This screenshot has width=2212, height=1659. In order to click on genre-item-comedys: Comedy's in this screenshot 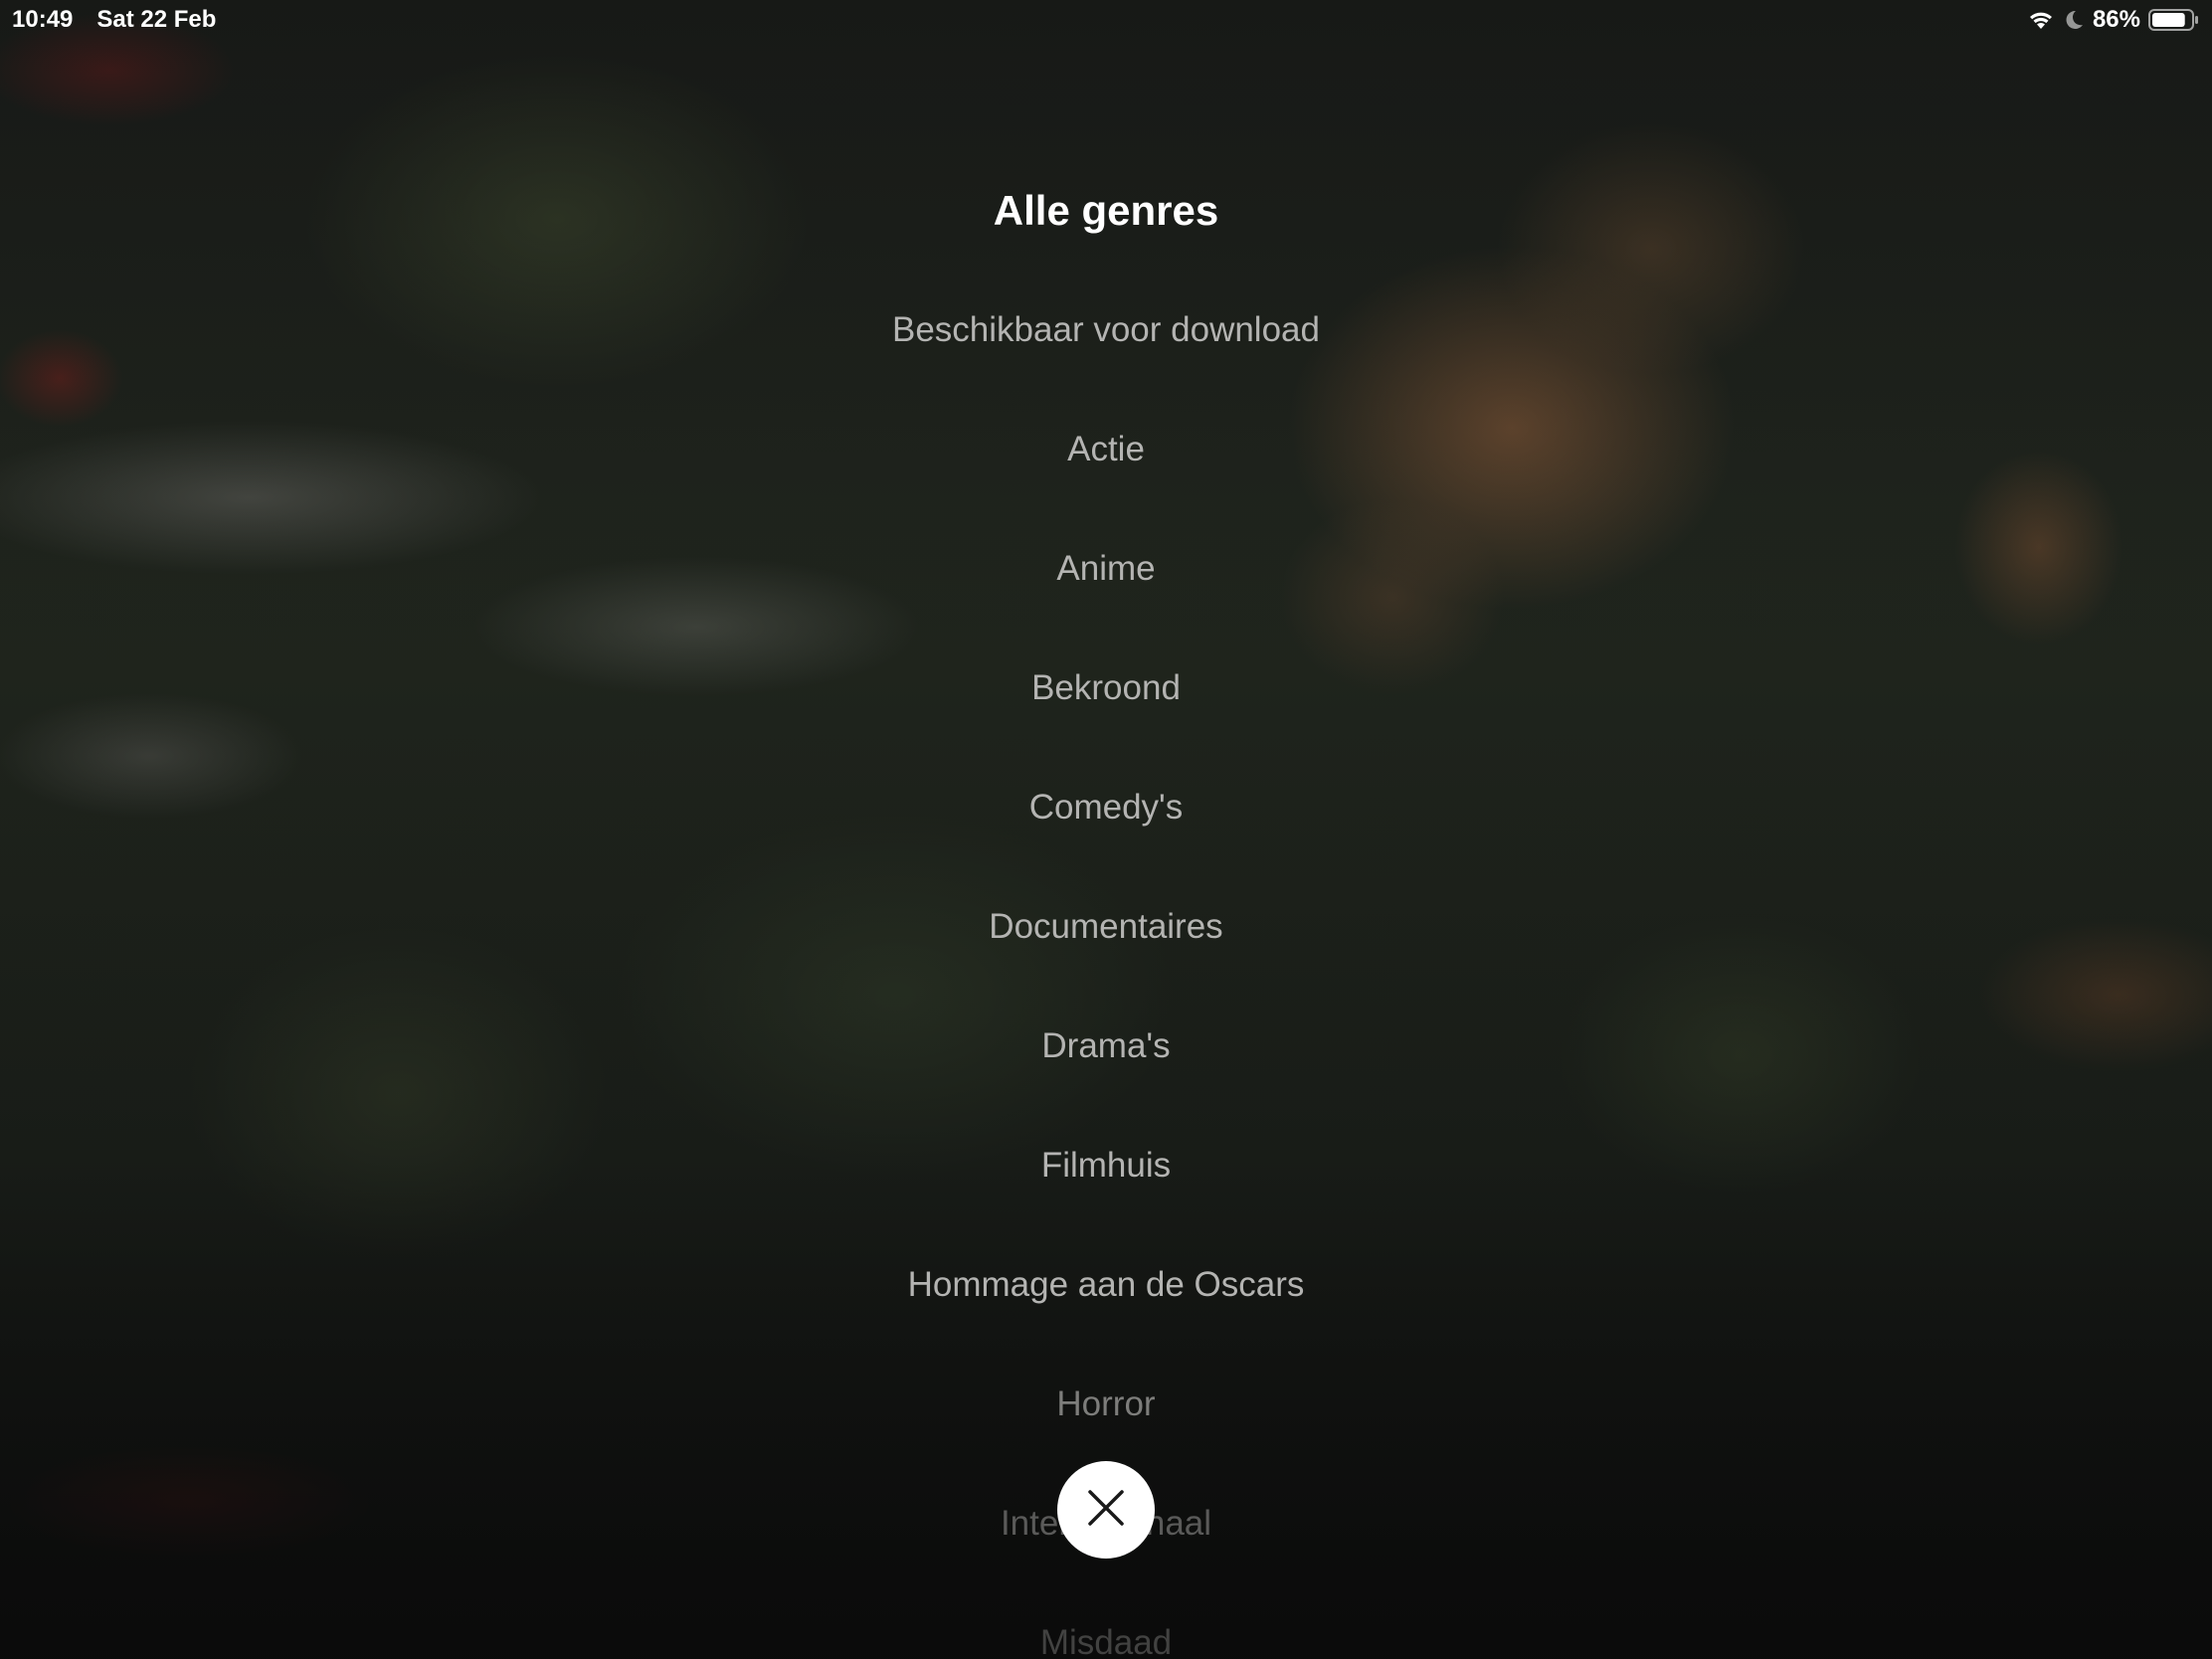, I will do `click(1106, 837)`.